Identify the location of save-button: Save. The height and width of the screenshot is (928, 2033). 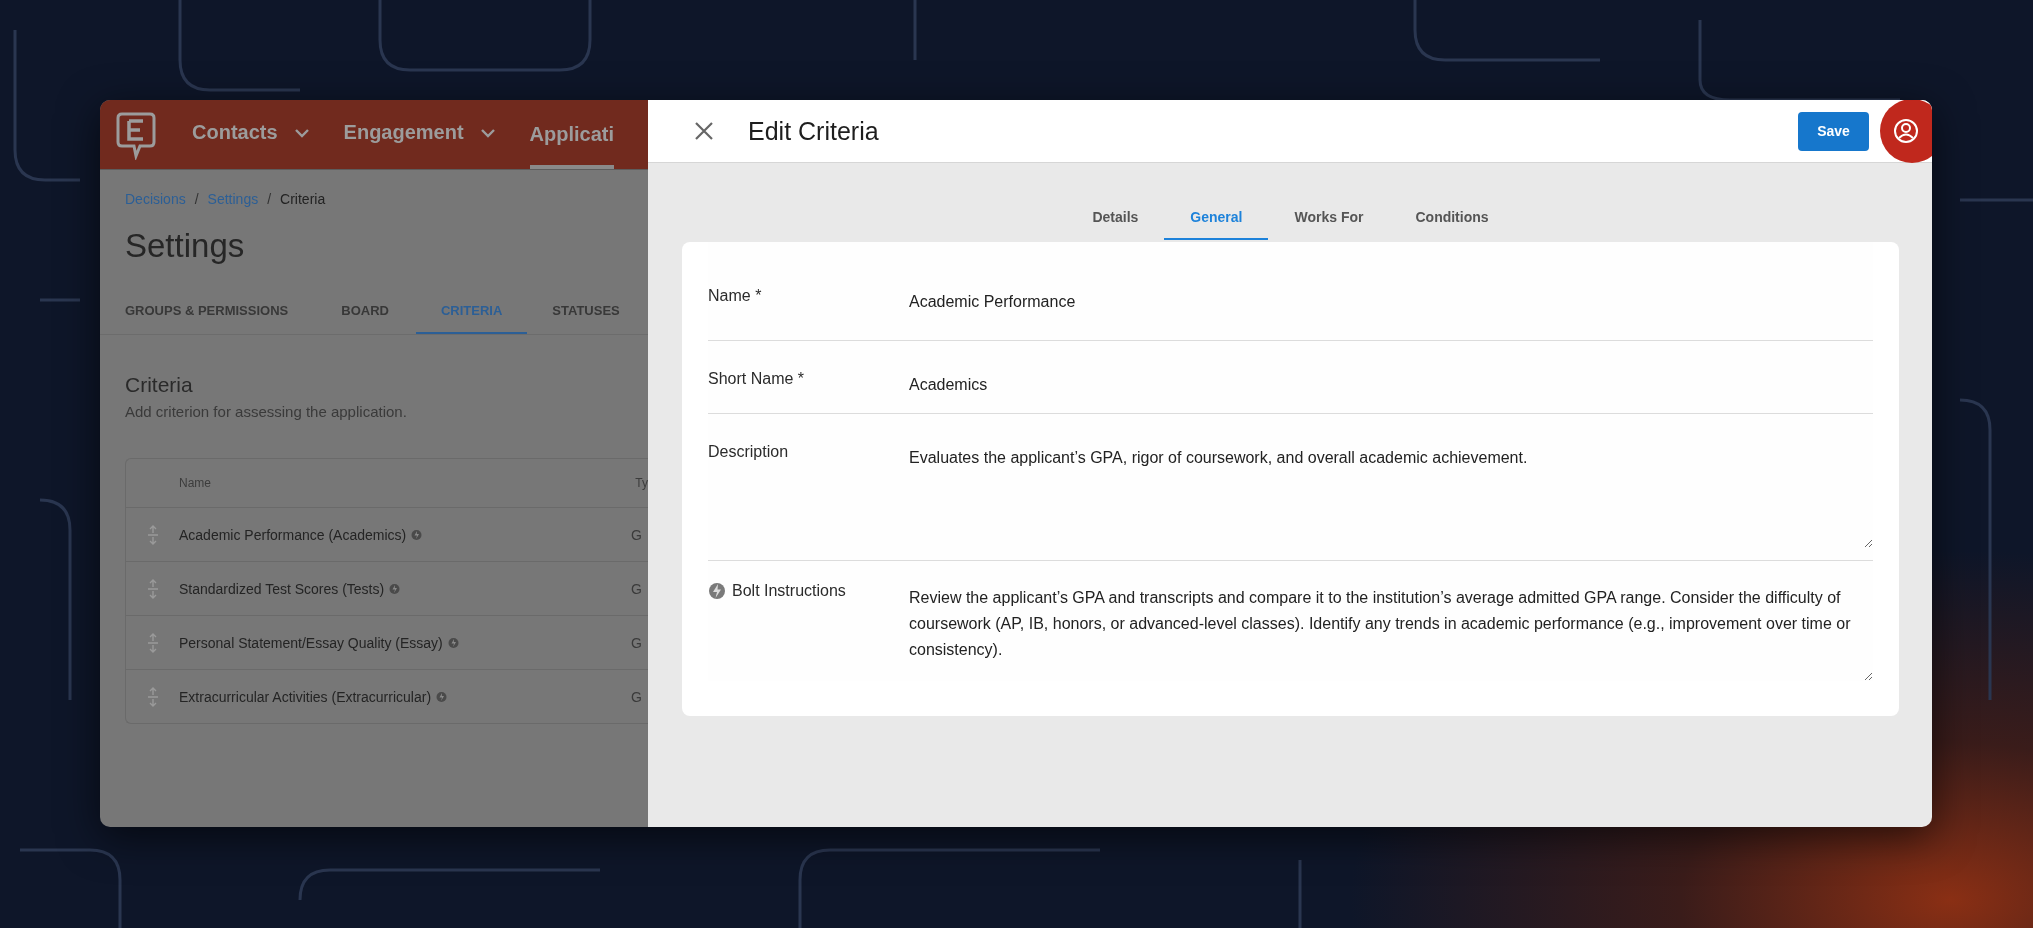
(1833, 131).